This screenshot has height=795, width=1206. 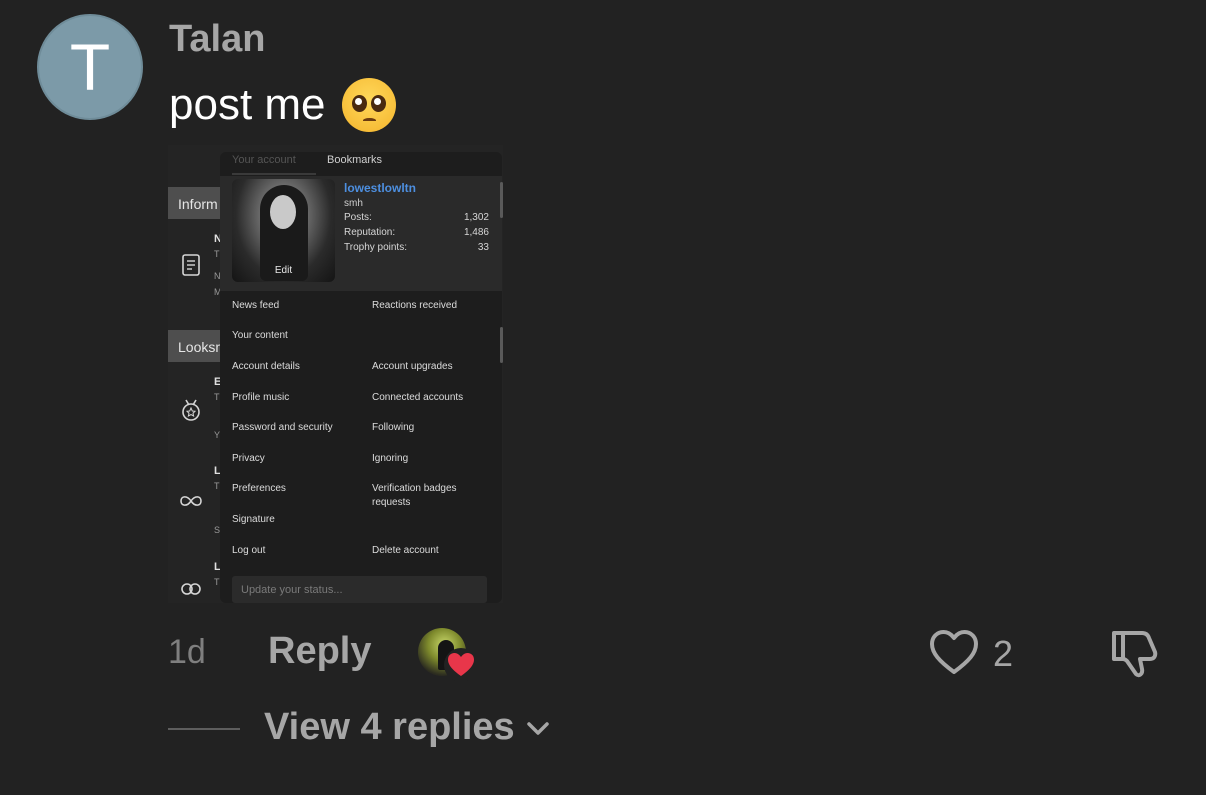 What do you see at coordinates (247, 104) in the screenshot?
I see `comment-text: post me` at bounding box center [247, 104].